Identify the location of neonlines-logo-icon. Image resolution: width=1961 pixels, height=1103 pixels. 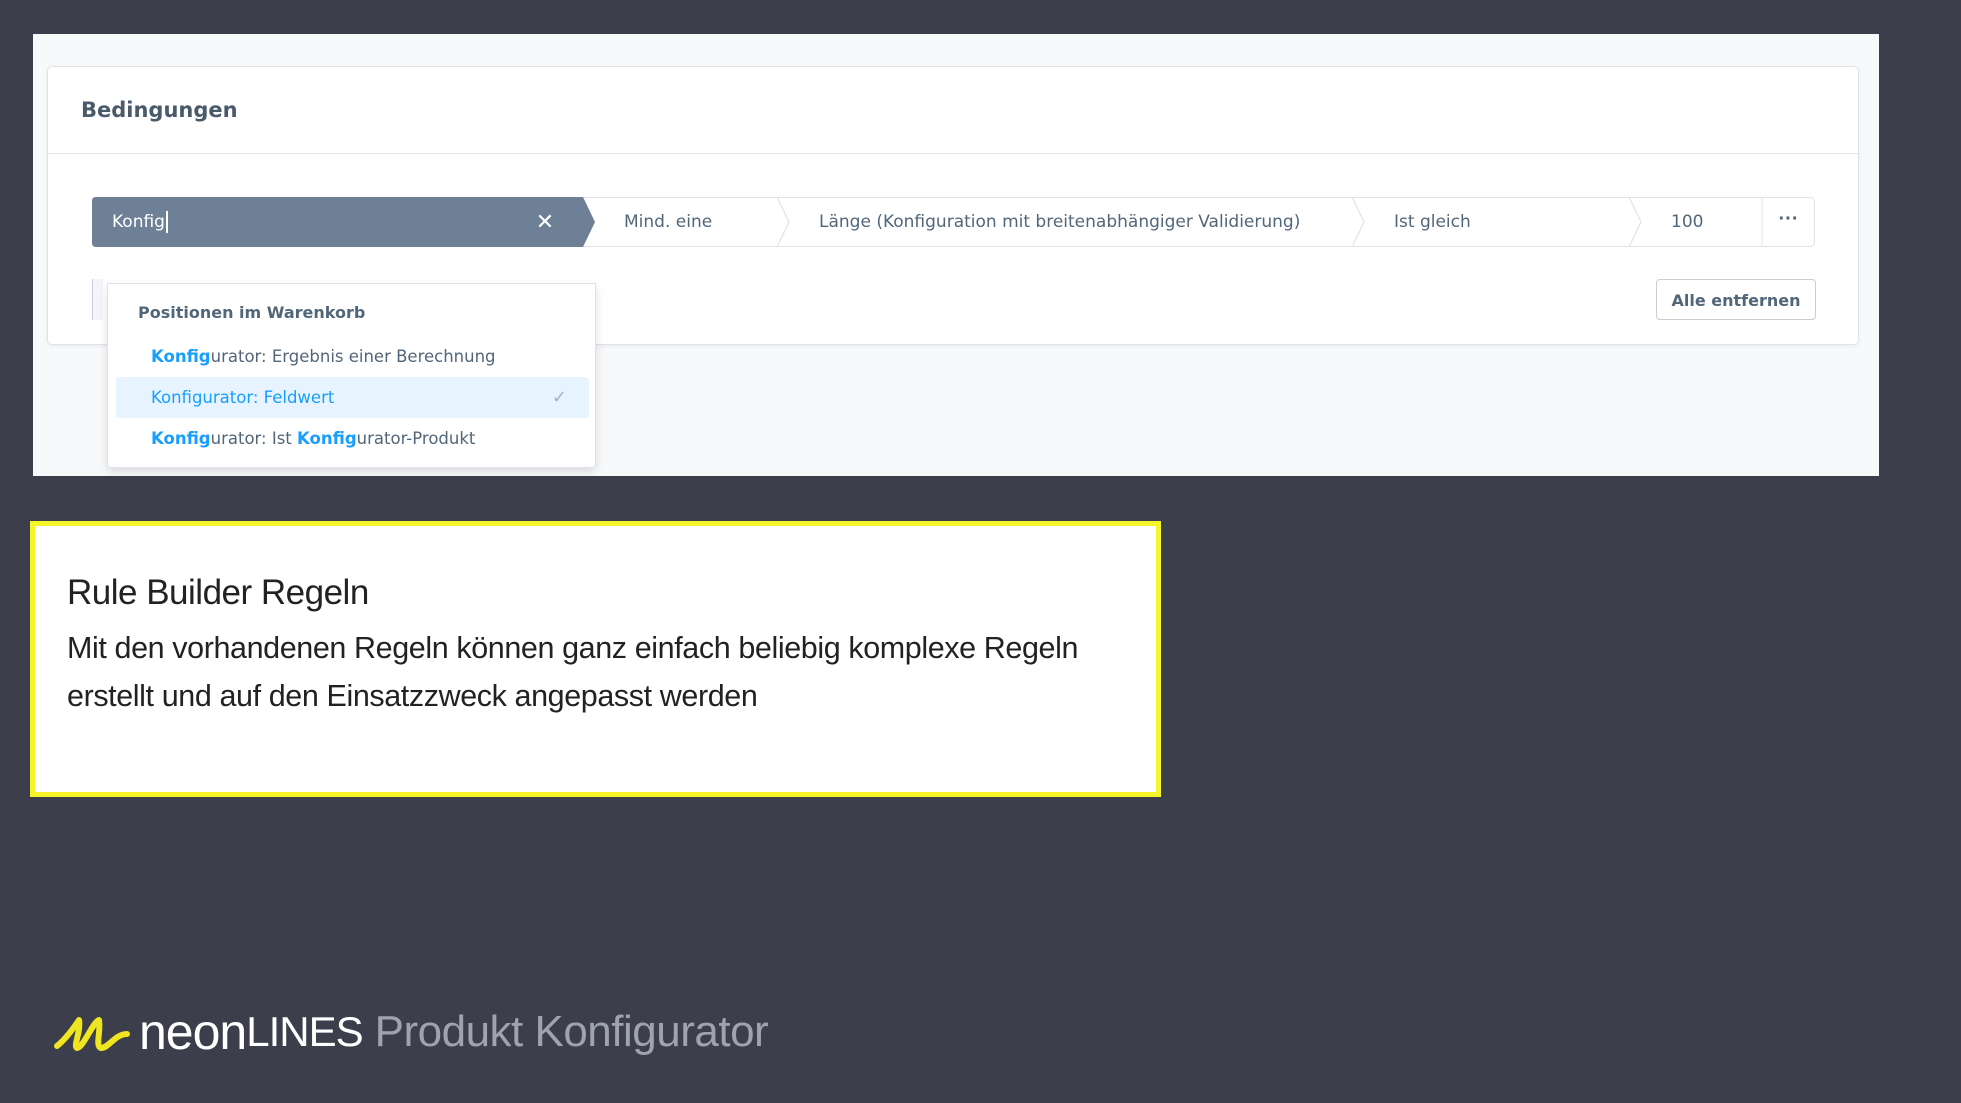
(92, 1034).